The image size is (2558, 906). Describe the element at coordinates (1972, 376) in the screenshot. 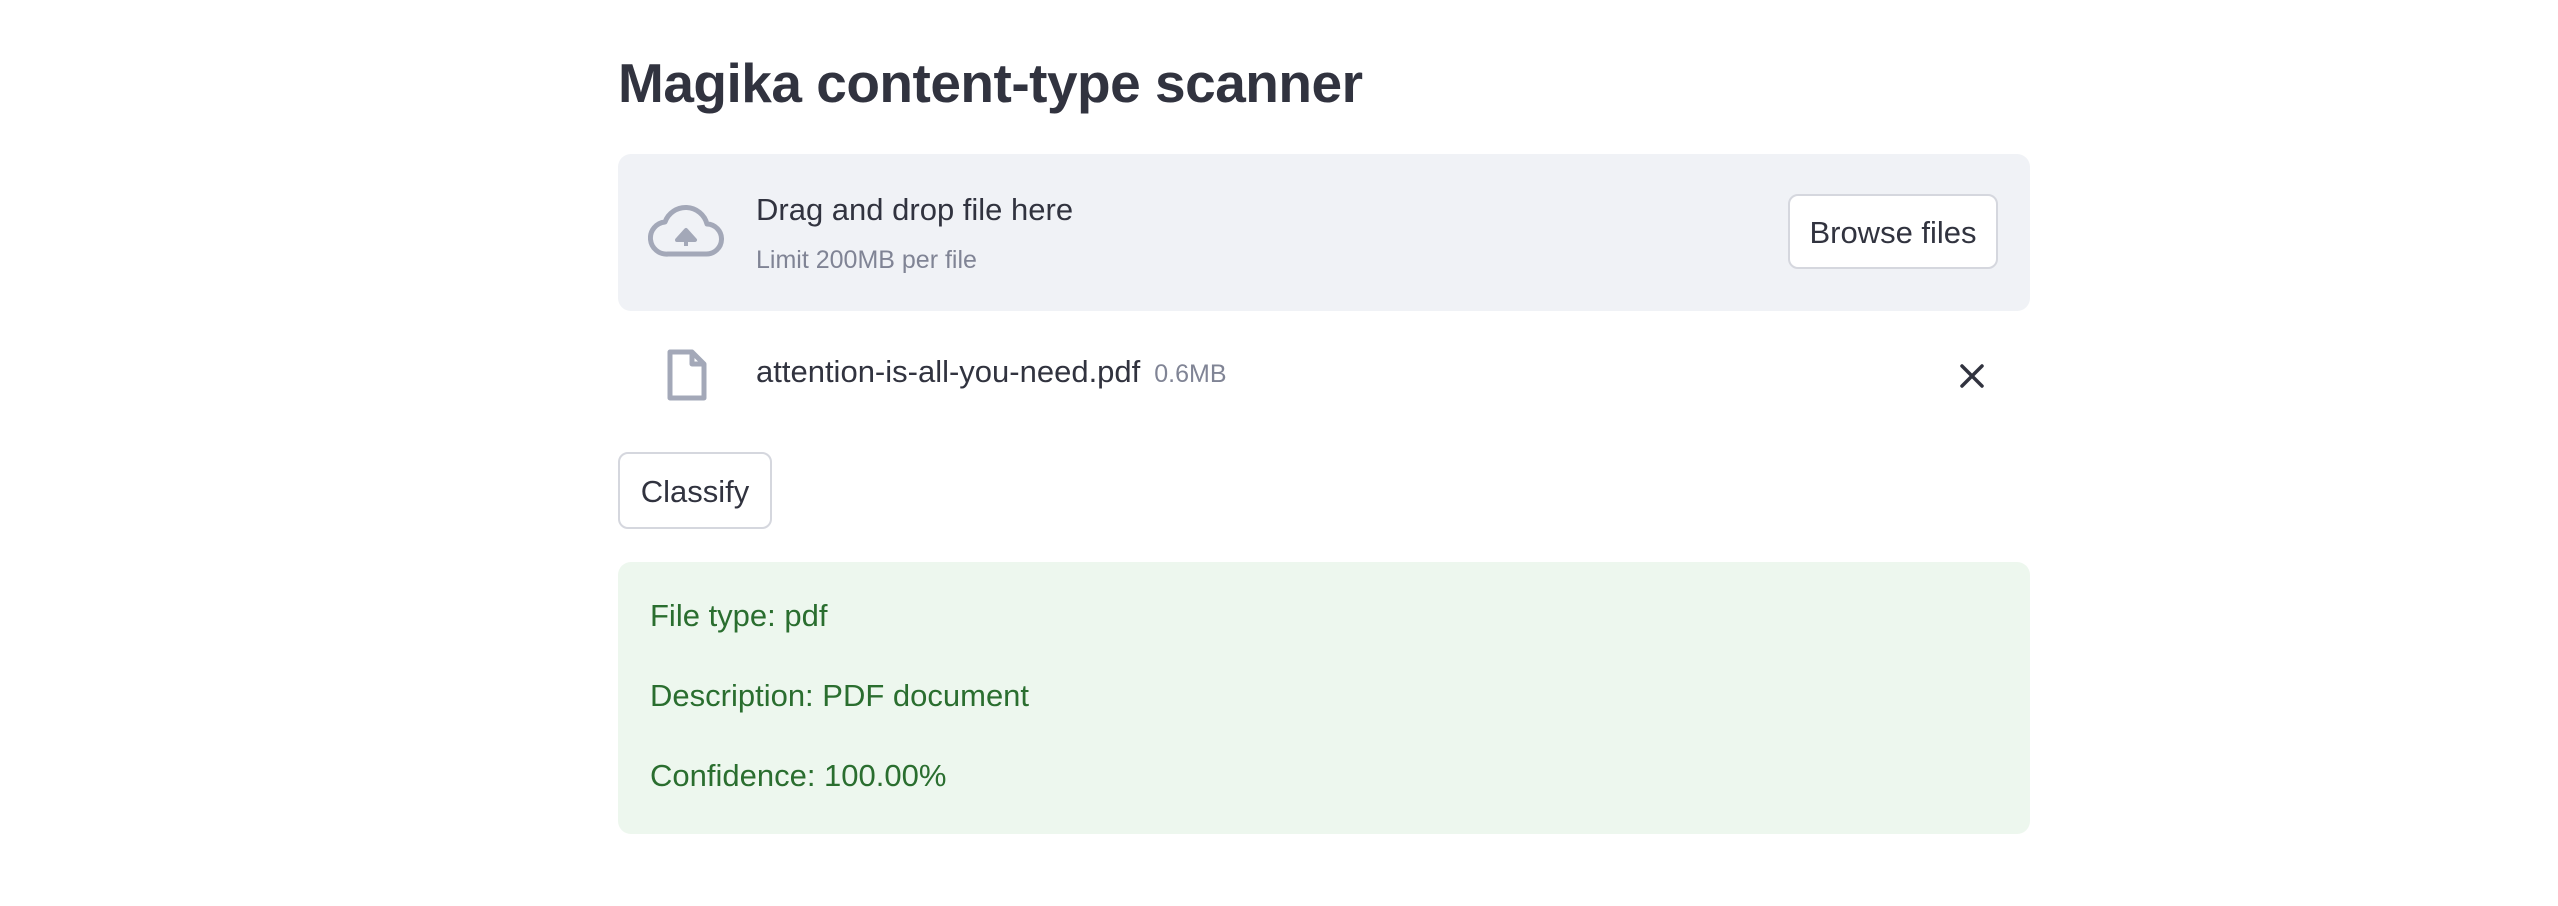

I see `close-icon` at that location.